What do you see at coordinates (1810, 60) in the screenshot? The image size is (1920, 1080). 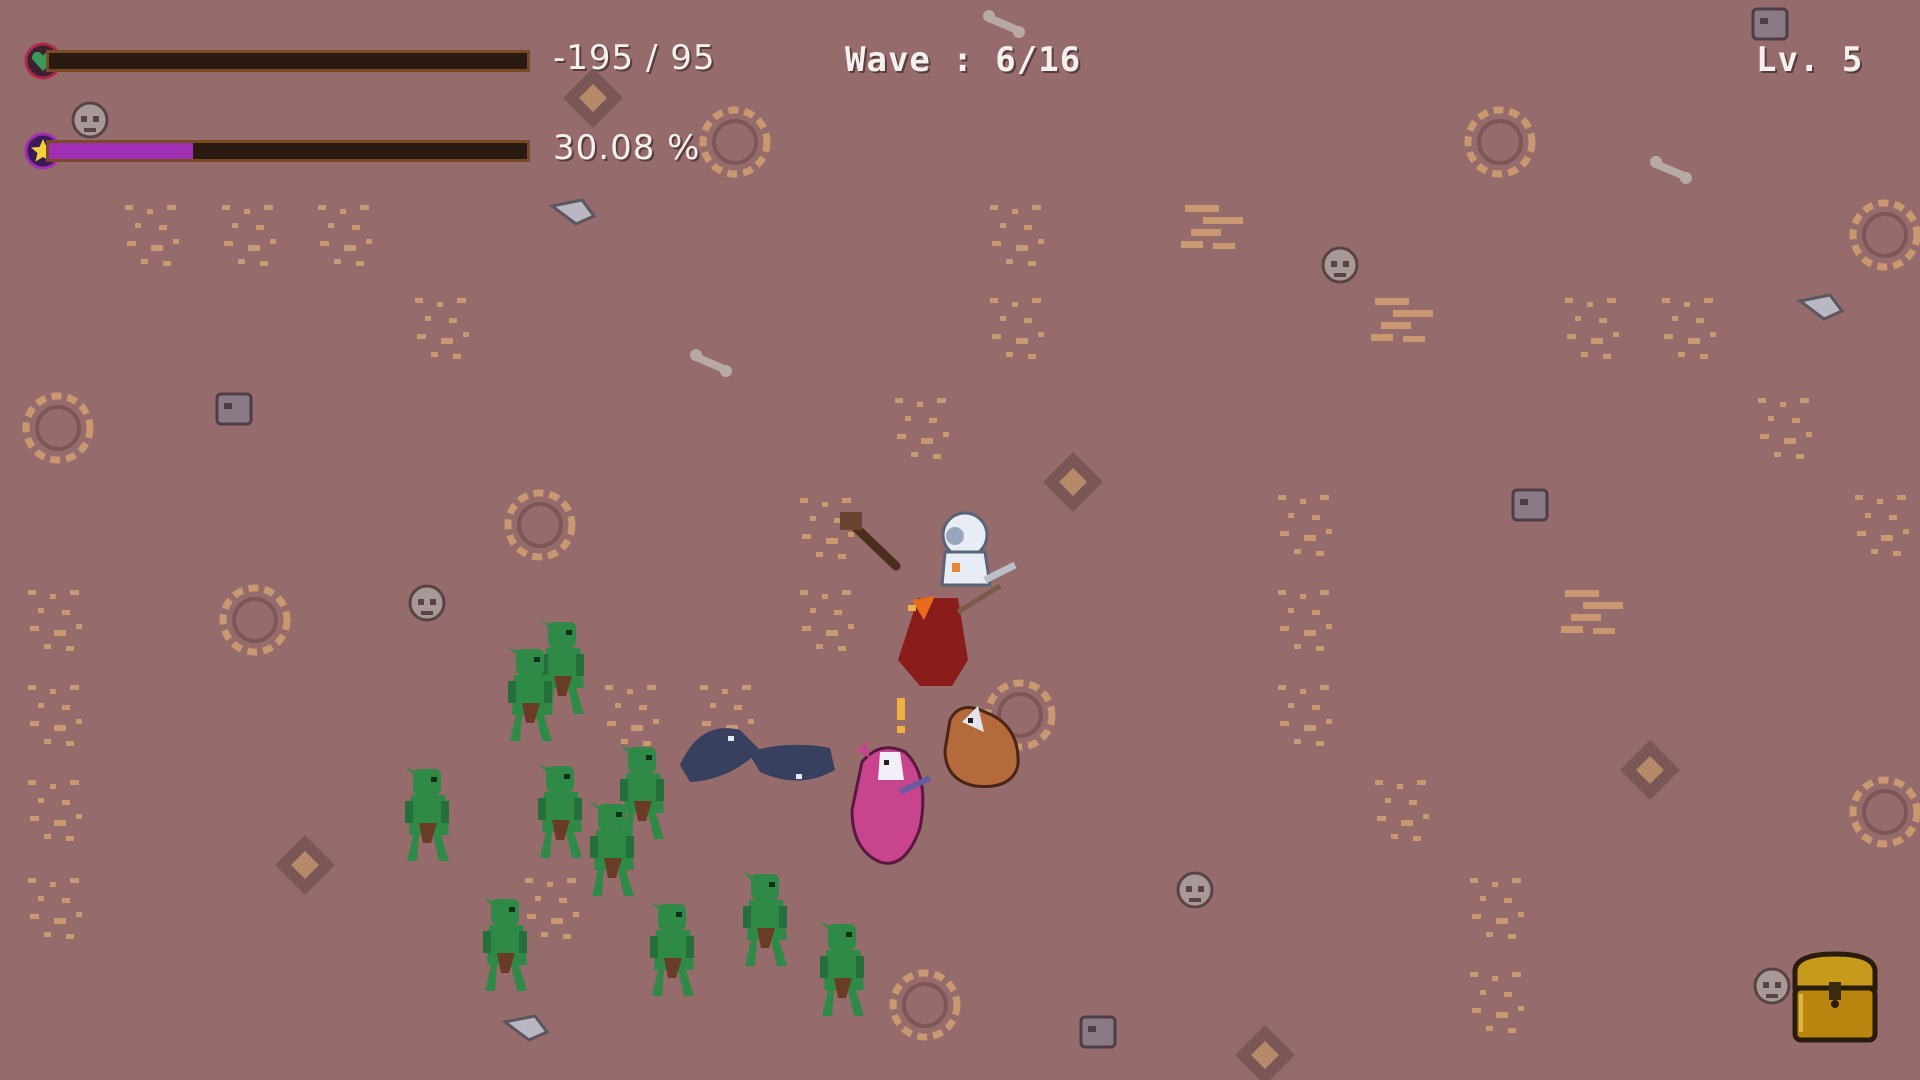 I see `player-level: Lv. 5` at bounding box center [1810, 60].